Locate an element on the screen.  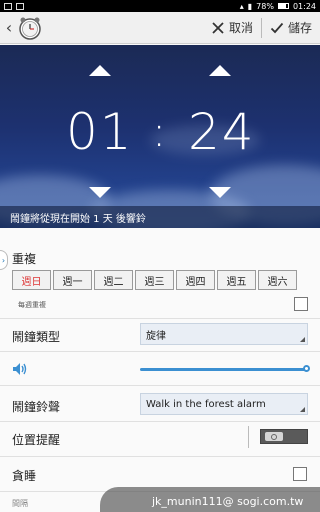
screenshot-icon is located at coordinates (20, 6).